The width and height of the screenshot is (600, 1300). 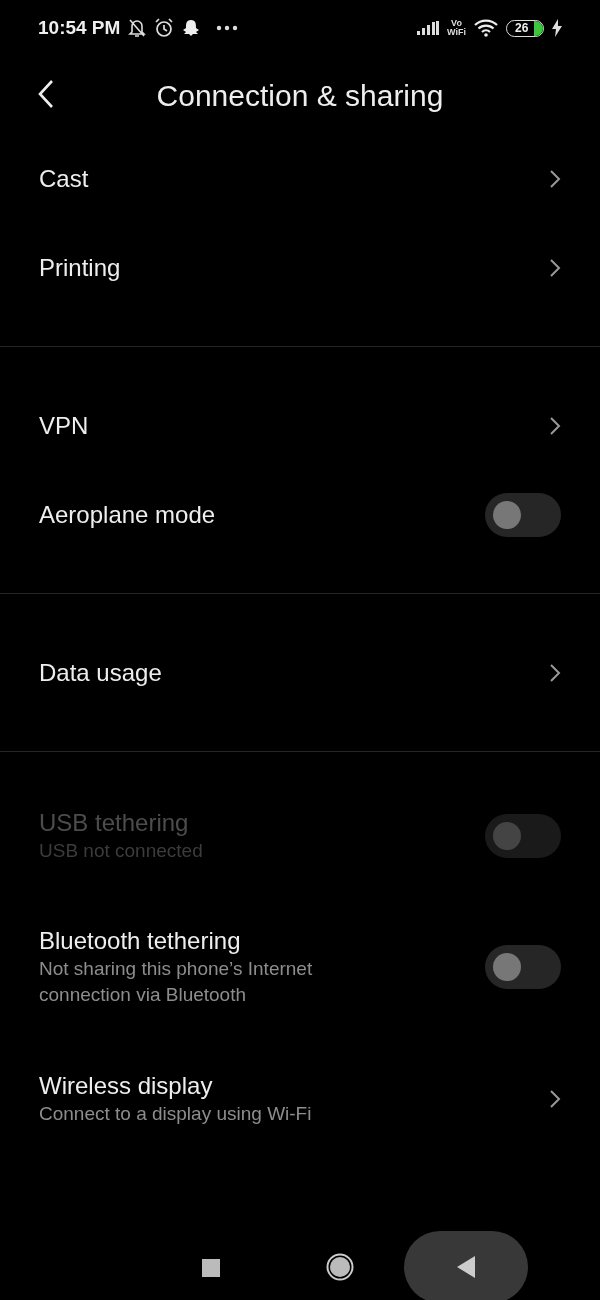 What do you see at coordinates (126, 1085) in the screenshot?
I see `setting-title: Wireless display` at bounding box center [126, 1085].